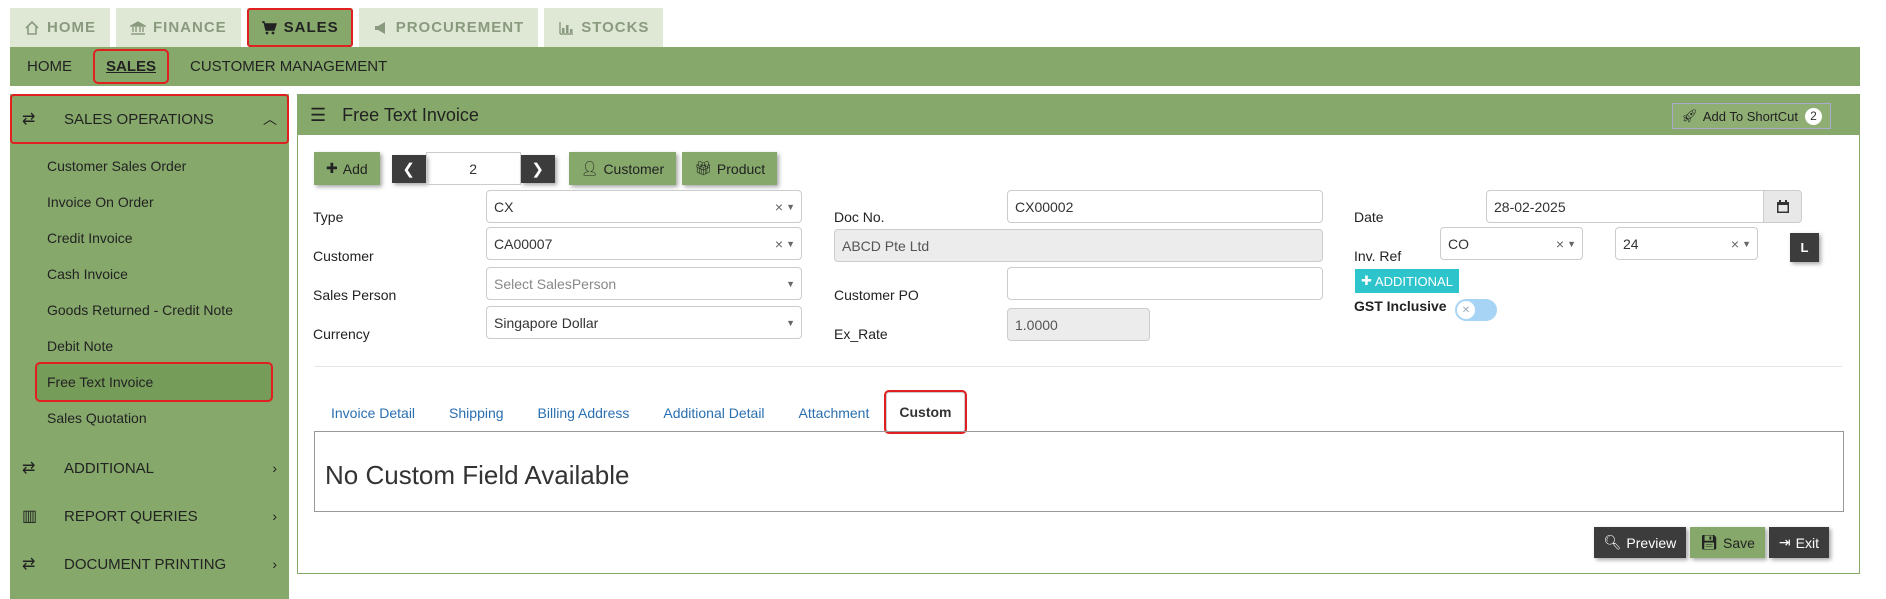 The height and width of the screenshot is (599, 1886). I want to click on module-tab-sales: SALES, so click(299, 27).